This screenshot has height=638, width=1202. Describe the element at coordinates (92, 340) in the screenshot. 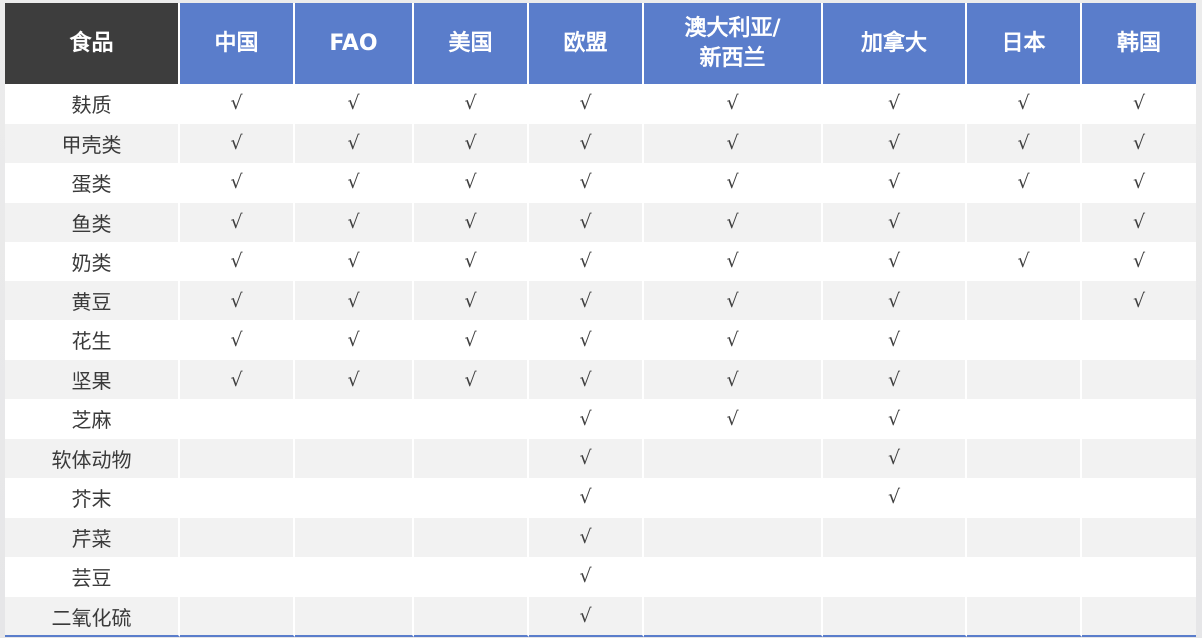

I see `food-name-cell: 花生` at that location.